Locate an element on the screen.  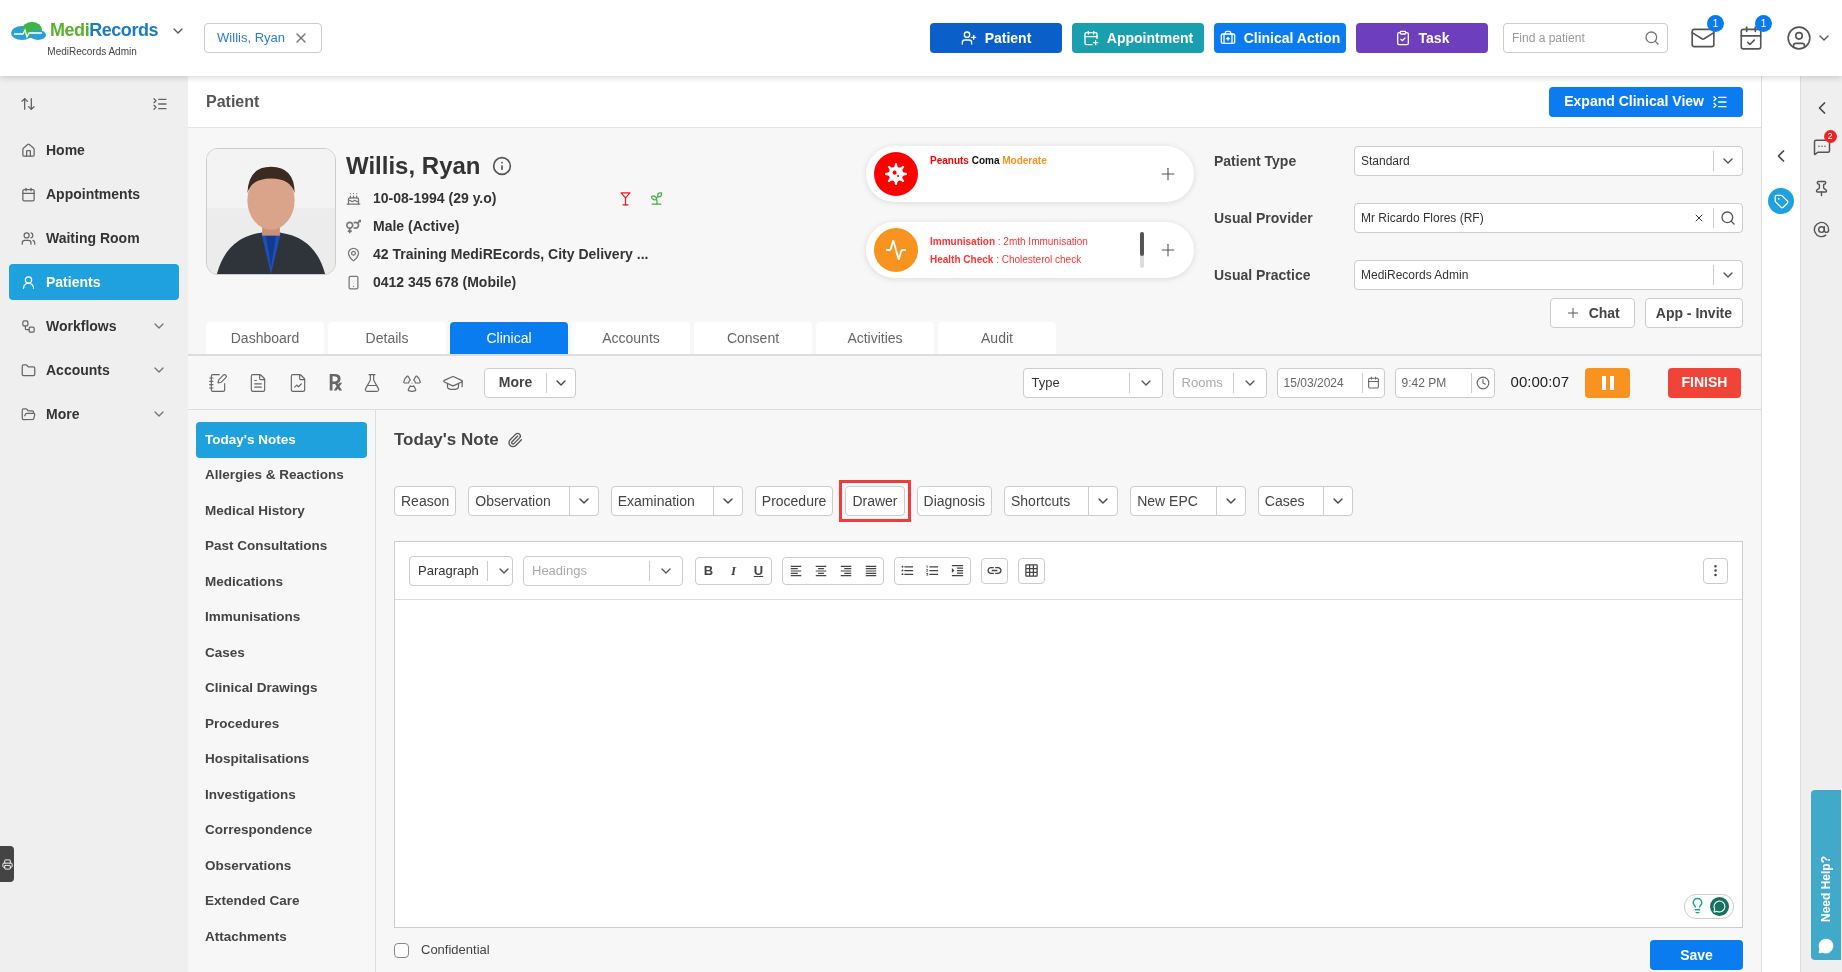
note-menu-item: Past Consultations is located at coordinates (281, 546).